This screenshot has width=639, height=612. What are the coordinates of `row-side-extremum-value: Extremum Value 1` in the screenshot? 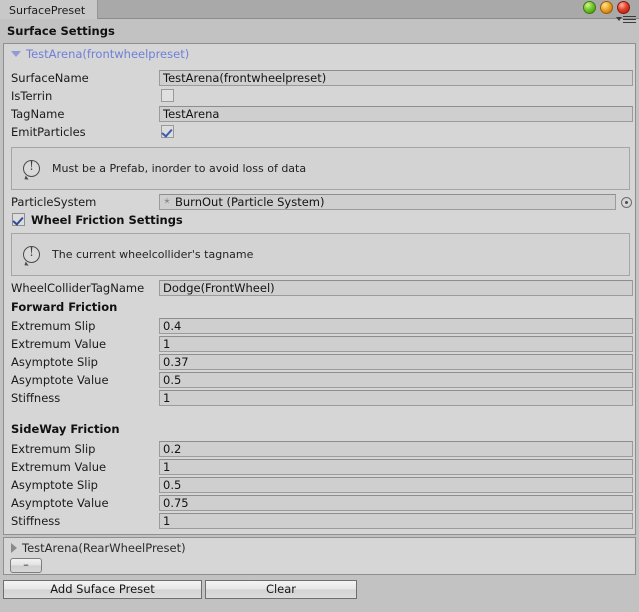 It's located at (319, 467).